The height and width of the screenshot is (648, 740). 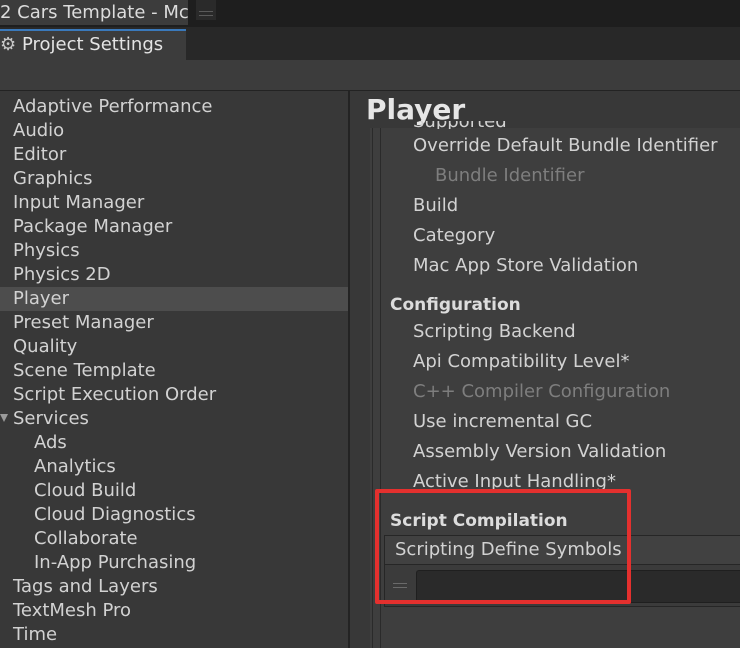 I want to click on sidebar-item-quality: Quality, so click(x=174, y=347).